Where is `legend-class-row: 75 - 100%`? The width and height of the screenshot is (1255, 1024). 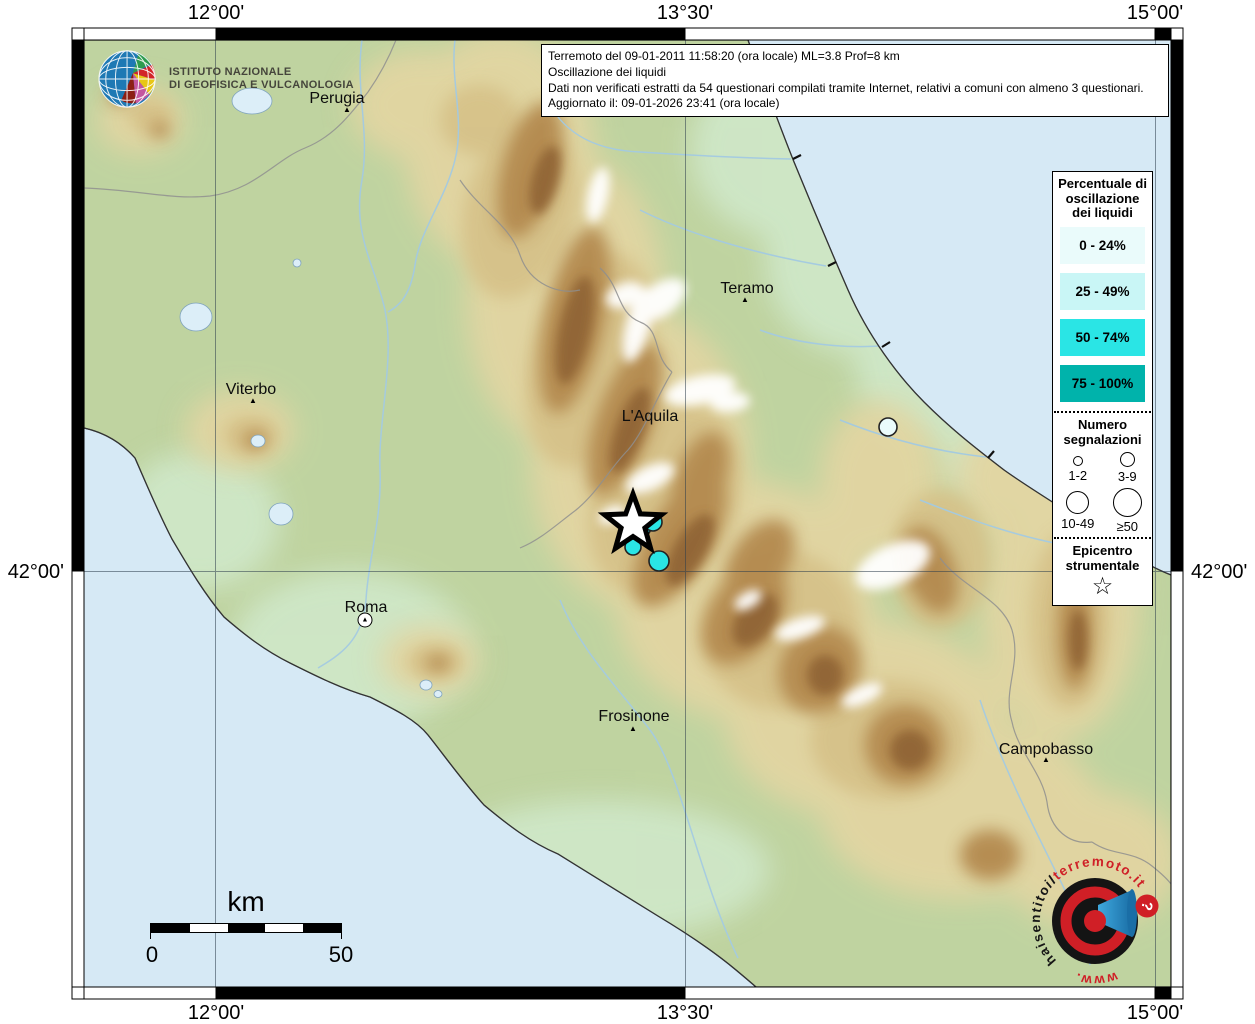 legend-class-row: 75 - 100% is located at coordinates (1102, 383).